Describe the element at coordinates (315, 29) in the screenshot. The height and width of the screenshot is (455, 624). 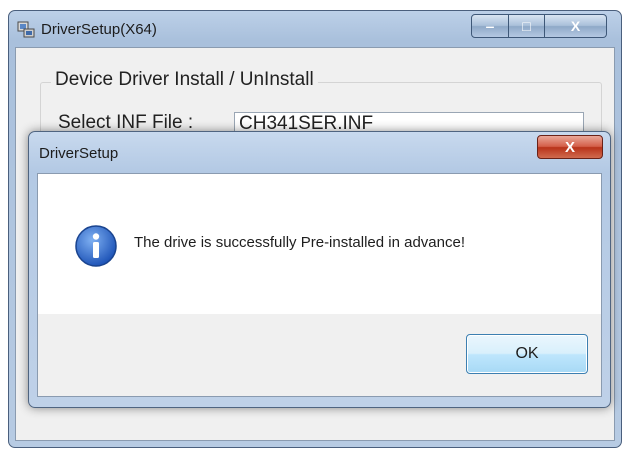
I see `main-title-bar: DriverSetup(X64) ‒ □ X` at that location.